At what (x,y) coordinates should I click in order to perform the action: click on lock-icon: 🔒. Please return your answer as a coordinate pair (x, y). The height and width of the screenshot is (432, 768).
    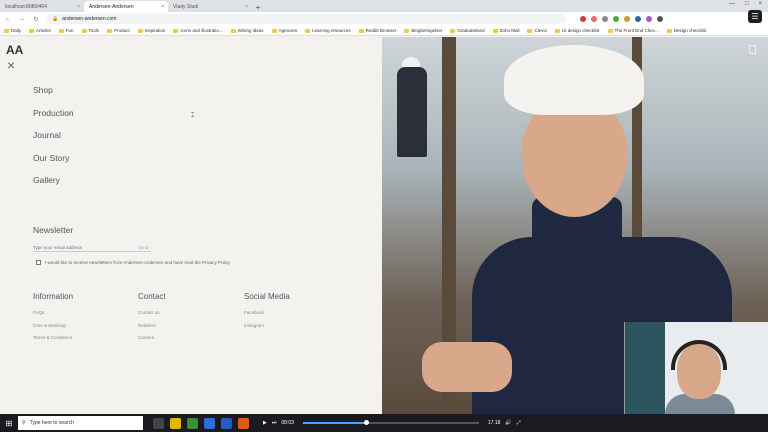
    Looking at the image, I should click on (55, 19).